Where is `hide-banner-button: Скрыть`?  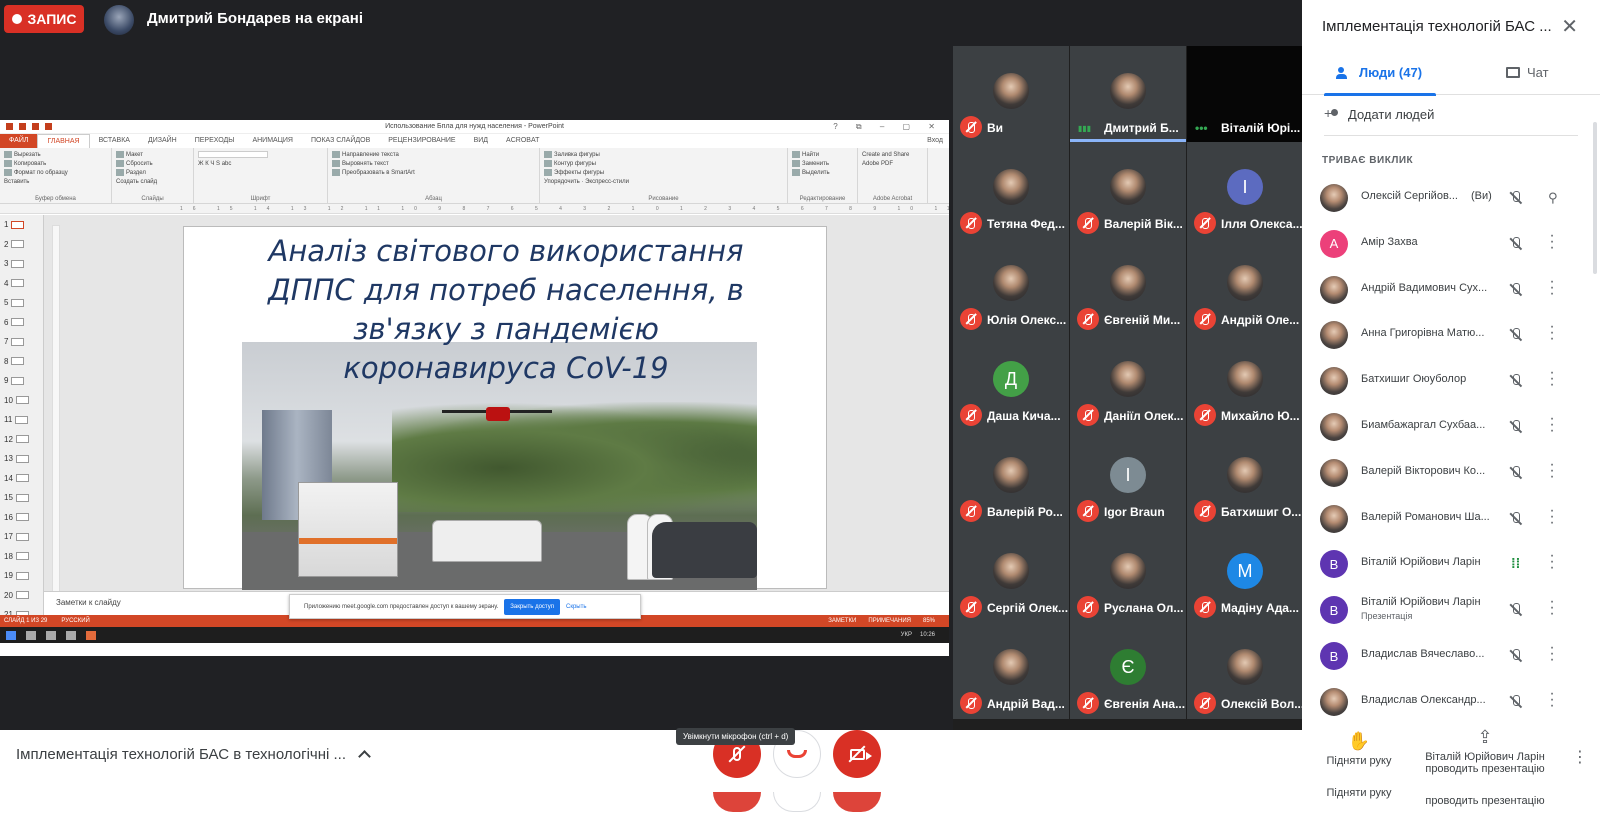
hide-banner-button: Скрыть is located at coordinates (576, 607).